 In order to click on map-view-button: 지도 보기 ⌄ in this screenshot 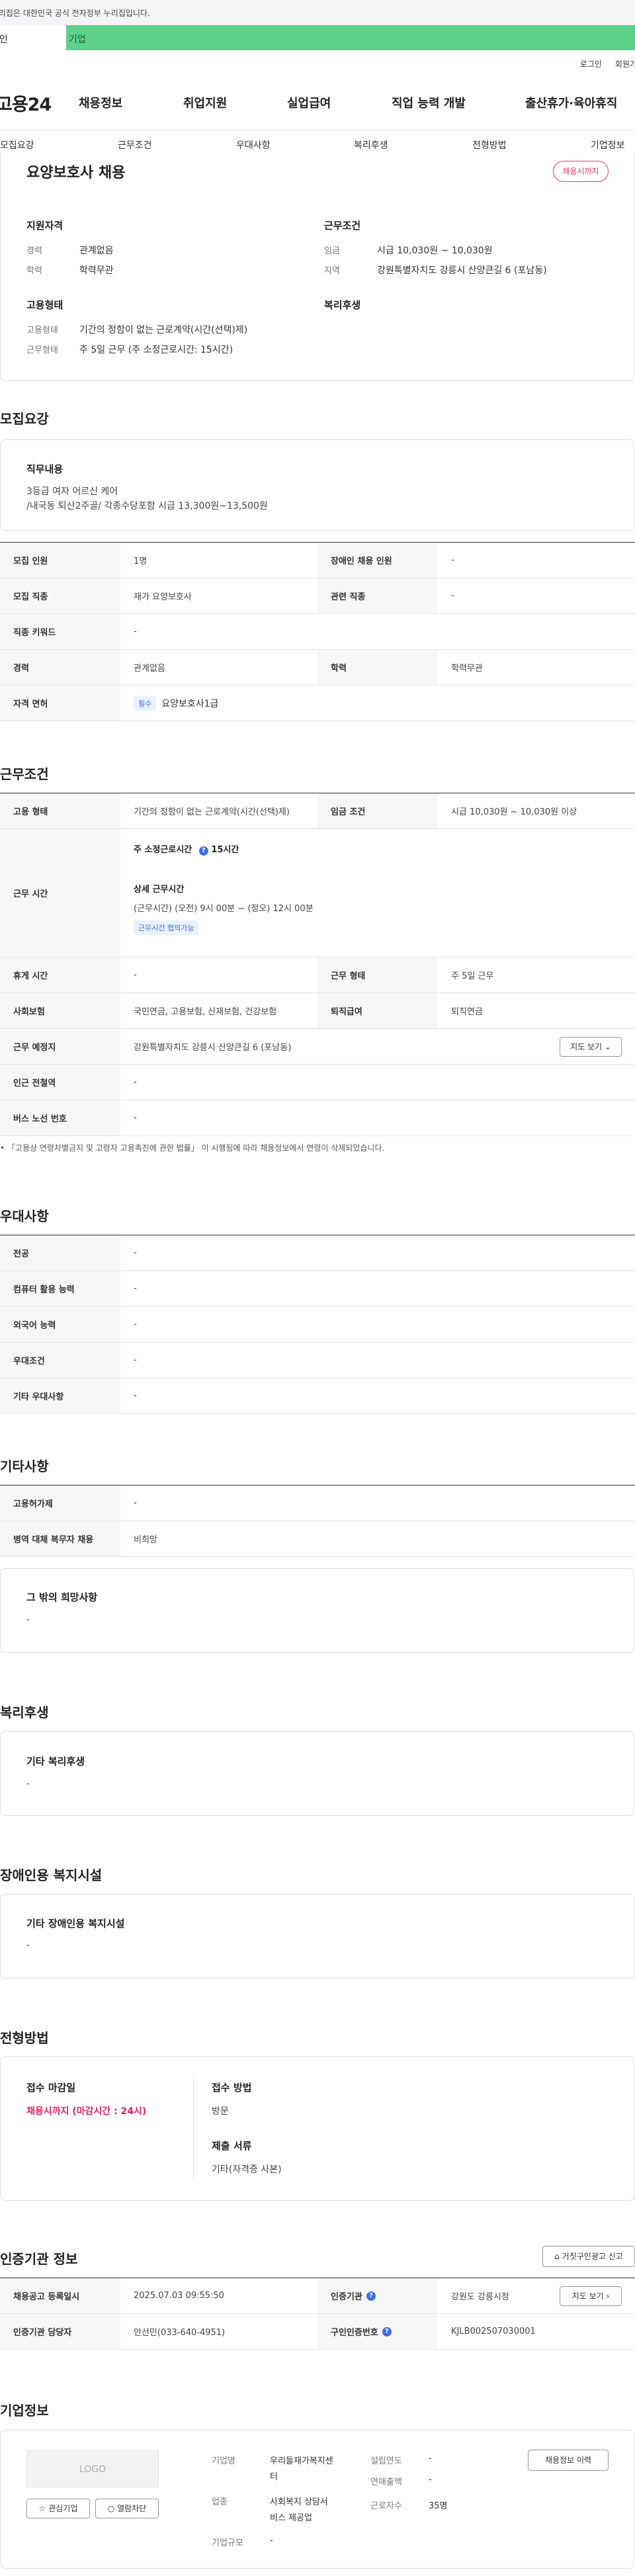, I will do `click(591, 1047)`.